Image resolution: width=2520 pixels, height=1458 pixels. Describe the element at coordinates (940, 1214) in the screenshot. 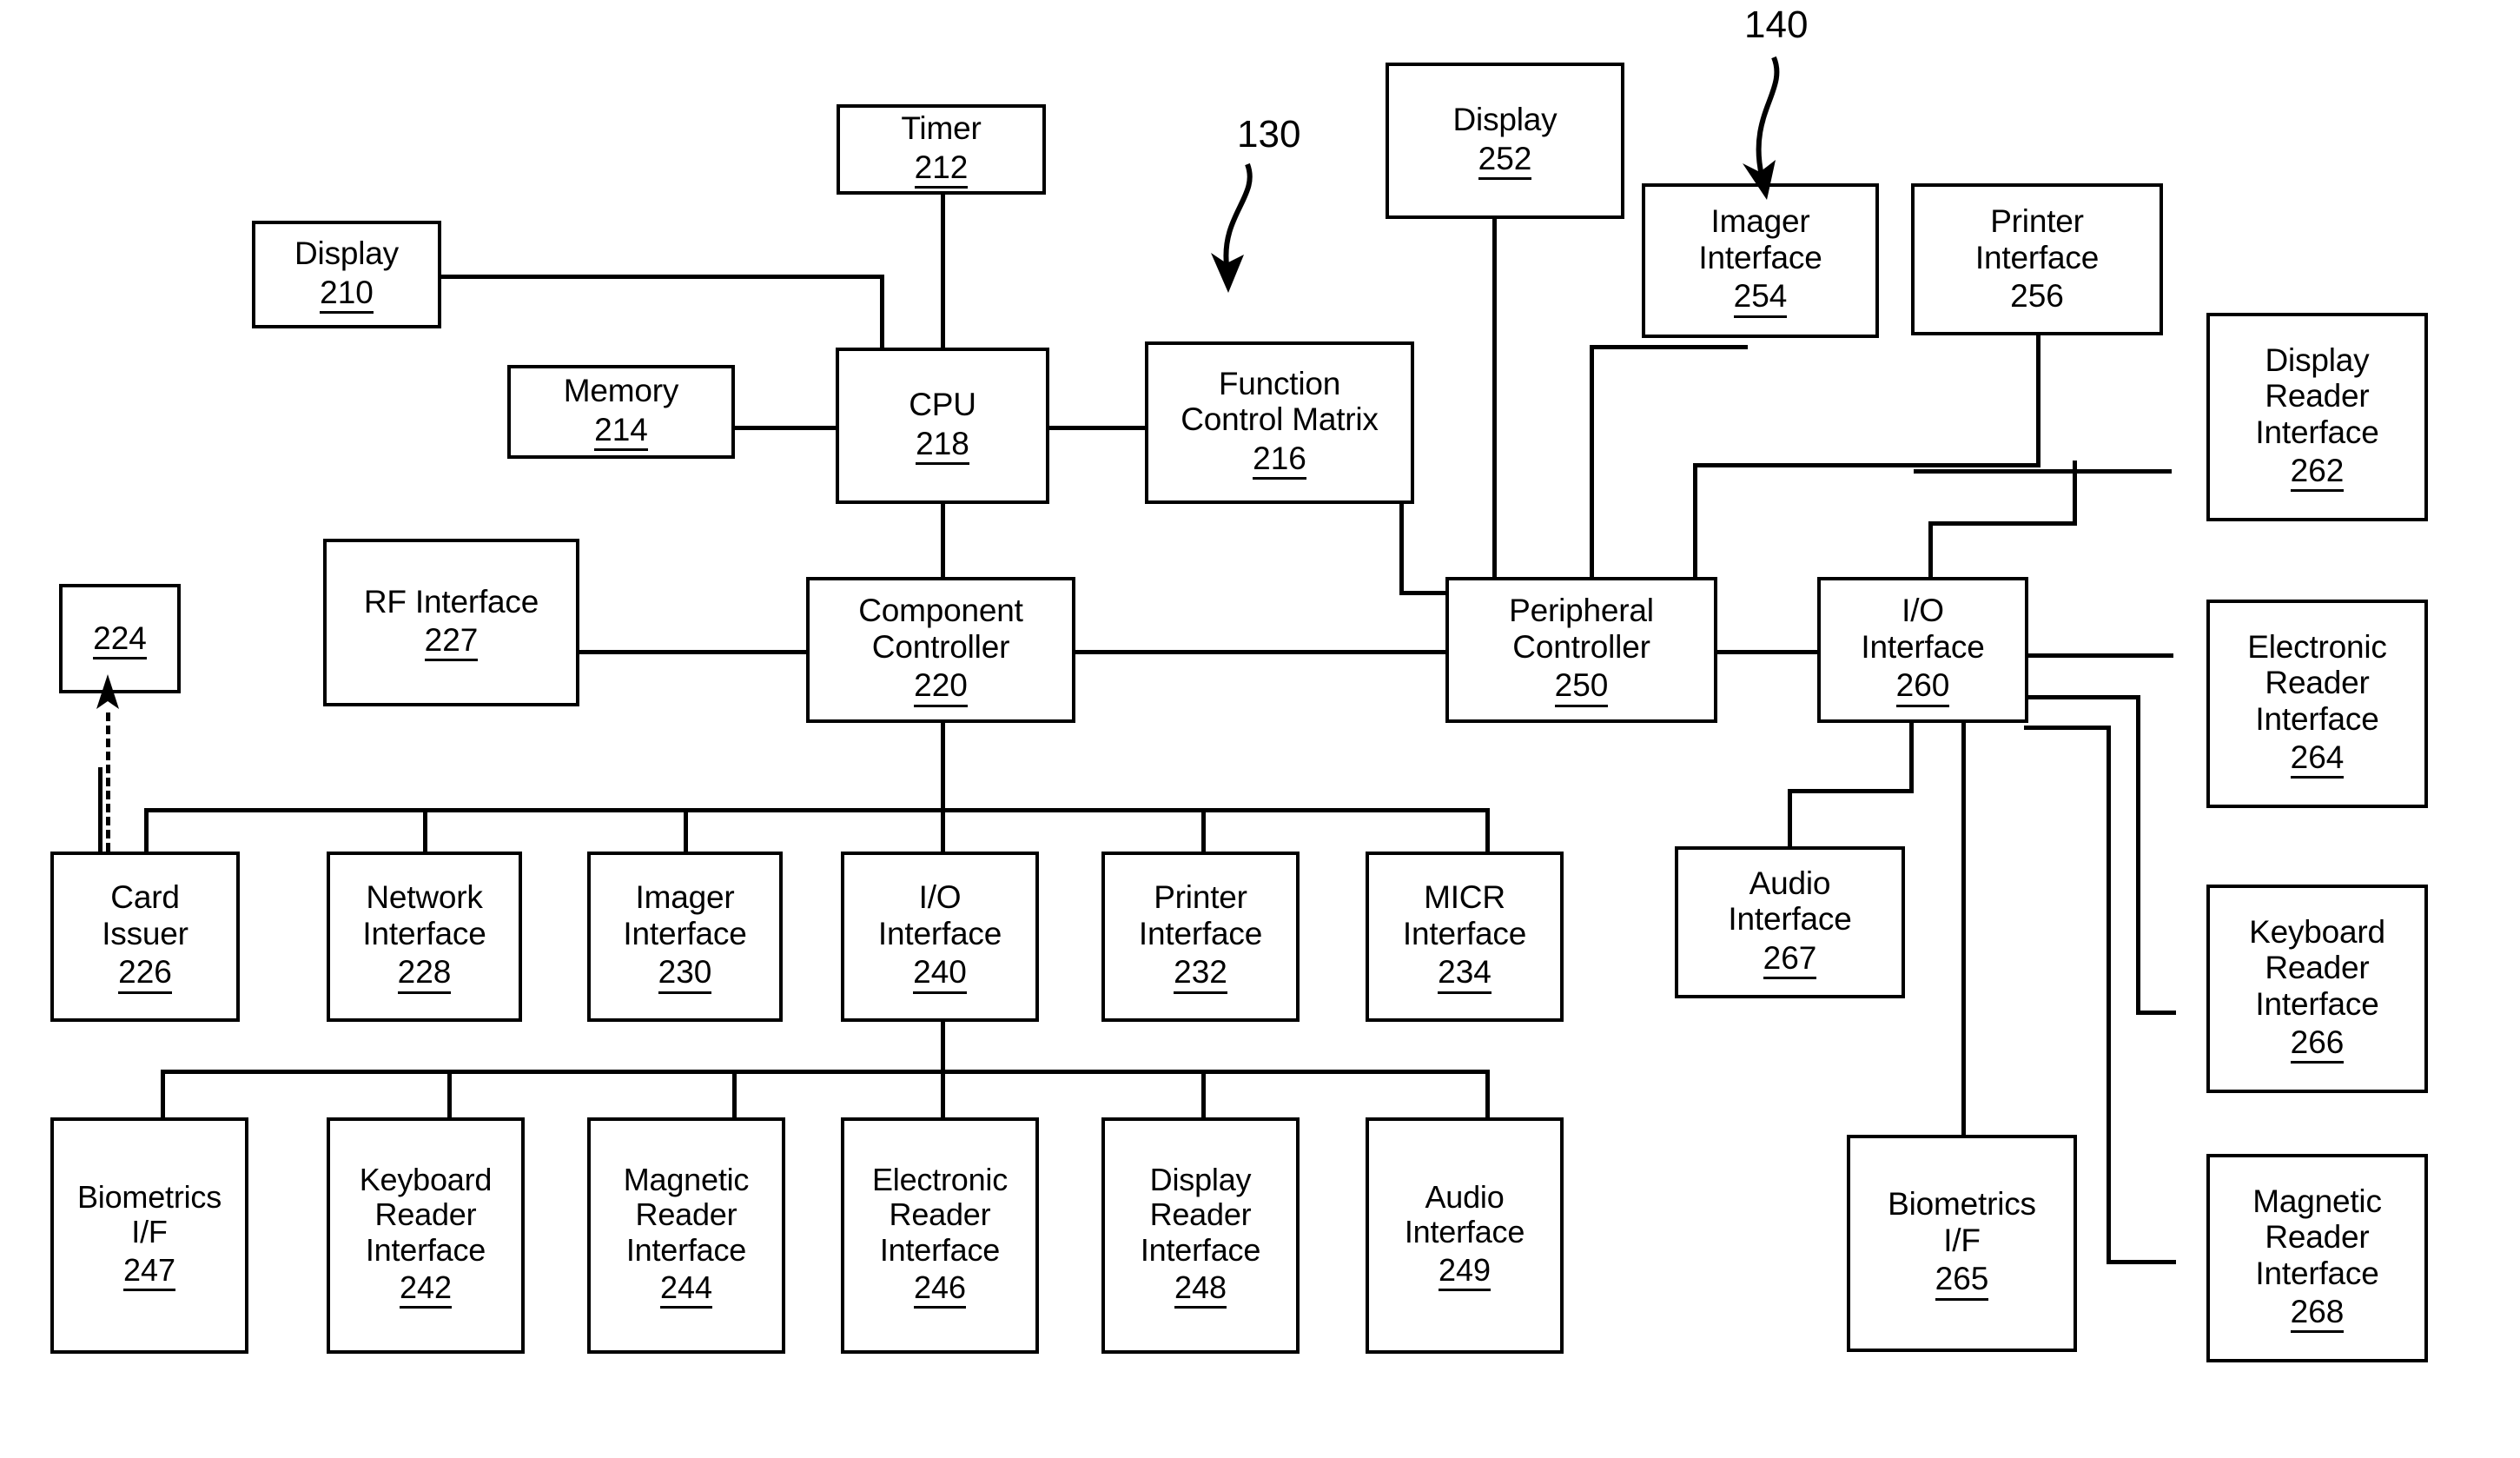

I see `node-electronic-reader-interface-246-label: Electronic Reader Interface` at that location.